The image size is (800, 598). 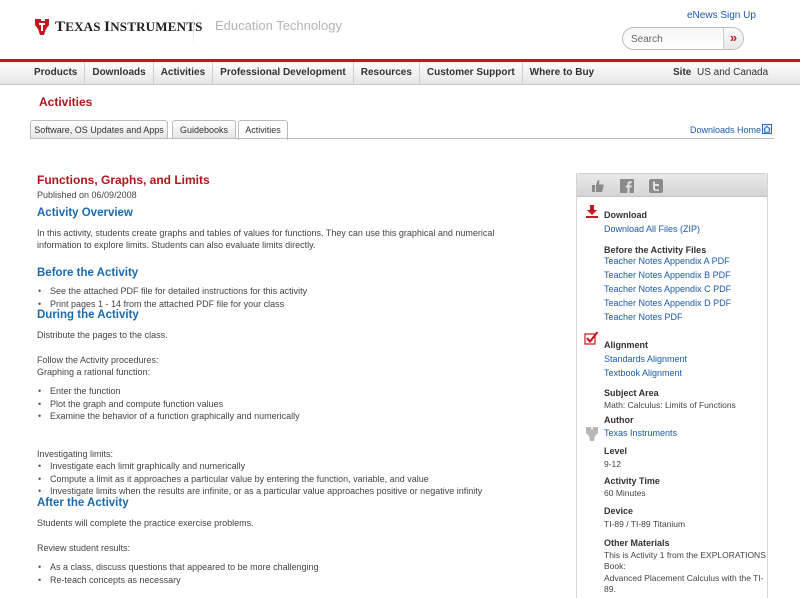 What do you see at coordinates (732, 73) in the screenshot?
I see `site-selector: US and Canada` at bounding box center [732, 73].